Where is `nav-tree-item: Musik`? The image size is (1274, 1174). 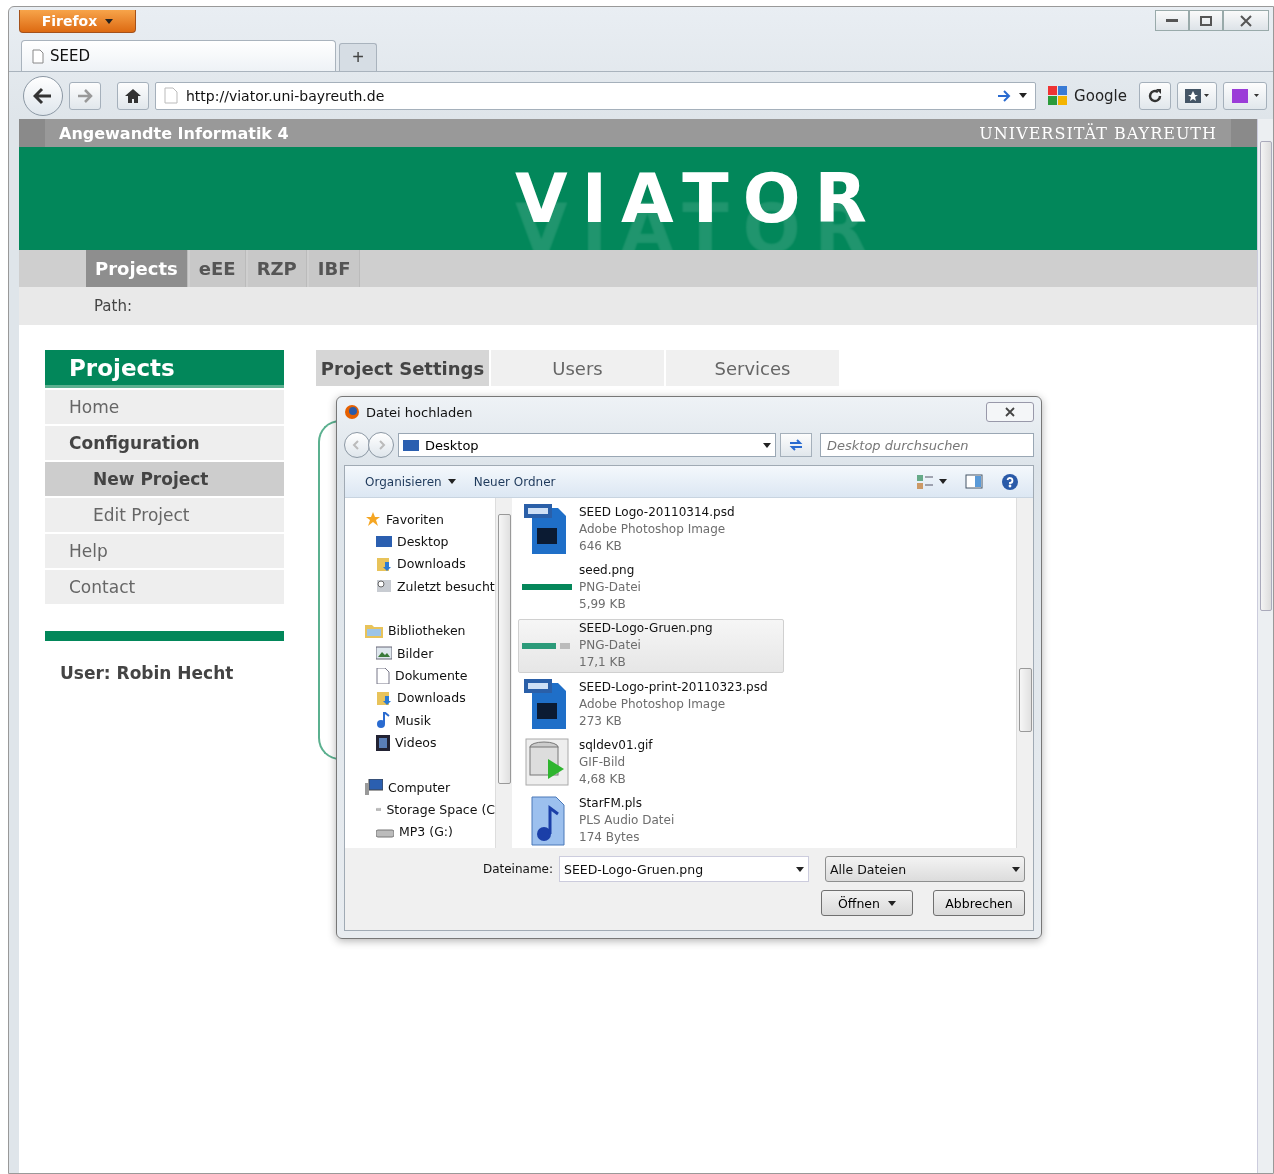 nav-tree-item: Musik is located at coordinates (430, 720).